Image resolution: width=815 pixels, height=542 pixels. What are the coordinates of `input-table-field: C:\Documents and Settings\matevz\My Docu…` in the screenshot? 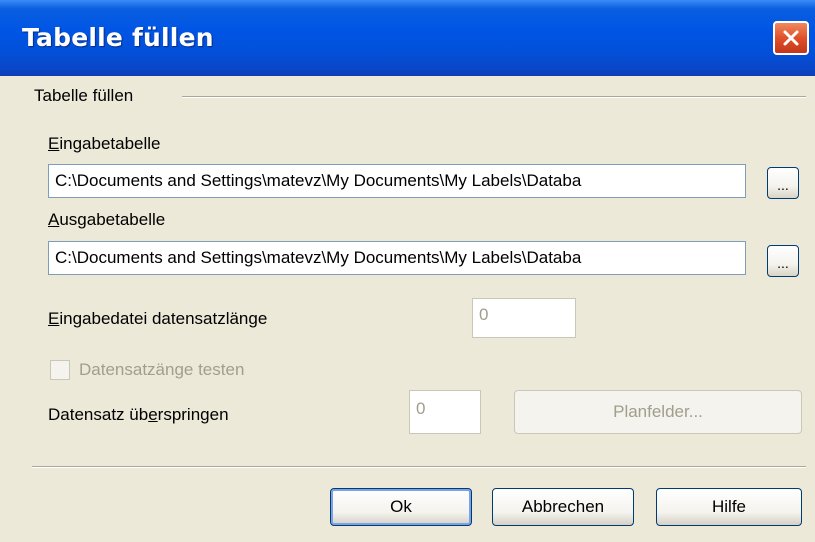 It's located at (397, 181).